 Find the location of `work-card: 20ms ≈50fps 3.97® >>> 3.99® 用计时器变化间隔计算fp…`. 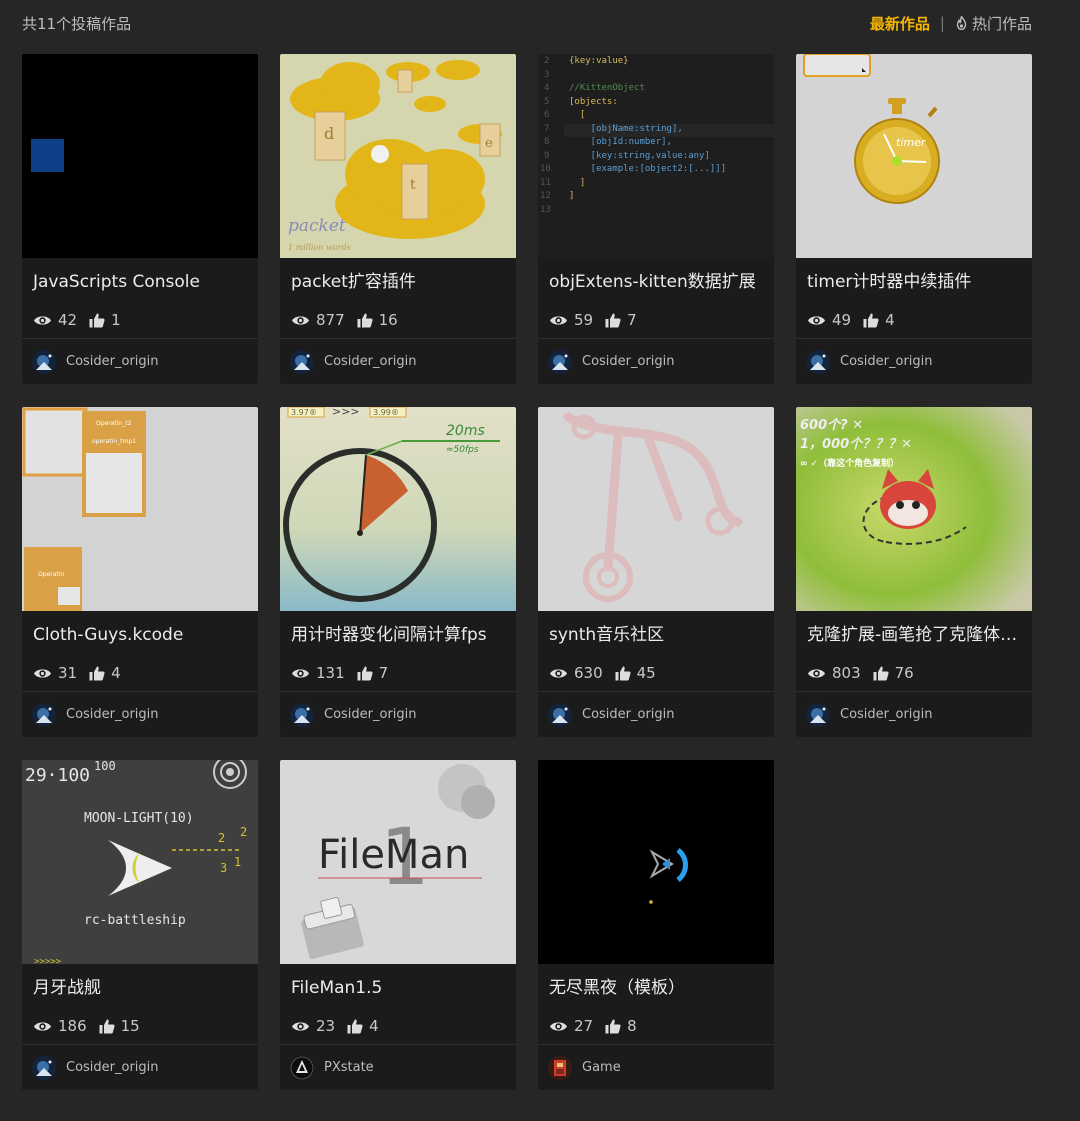

work-card: 20ms ≈50fps 3.97® >>> 3.99® 用计时器变化间隔计算fp… is located at coordinates (398, 572).